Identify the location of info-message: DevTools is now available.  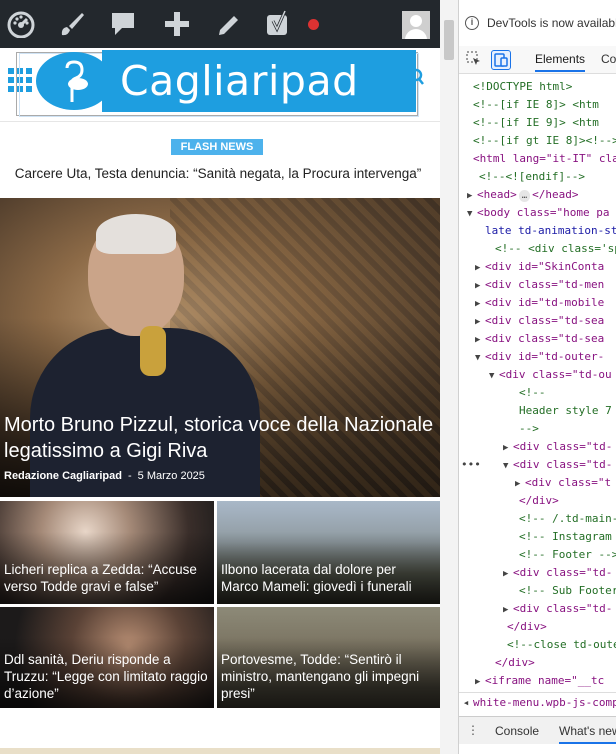
(551, 23).